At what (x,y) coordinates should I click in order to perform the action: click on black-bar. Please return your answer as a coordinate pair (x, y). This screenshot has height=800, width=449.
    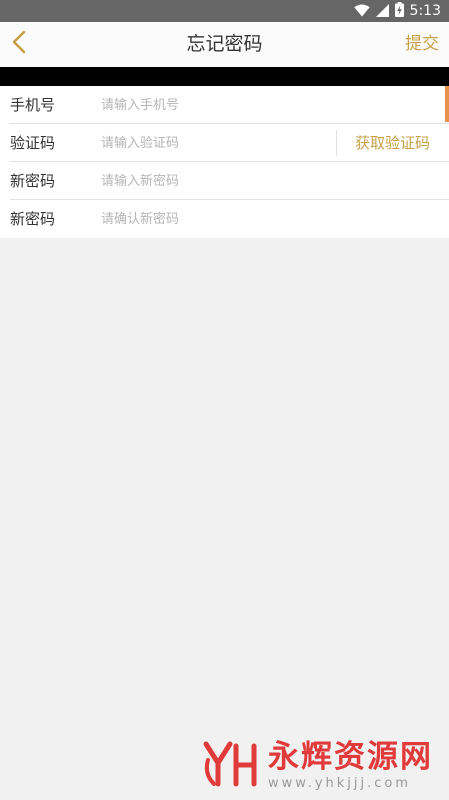
    Looking at the image, I should click on (224, 76).